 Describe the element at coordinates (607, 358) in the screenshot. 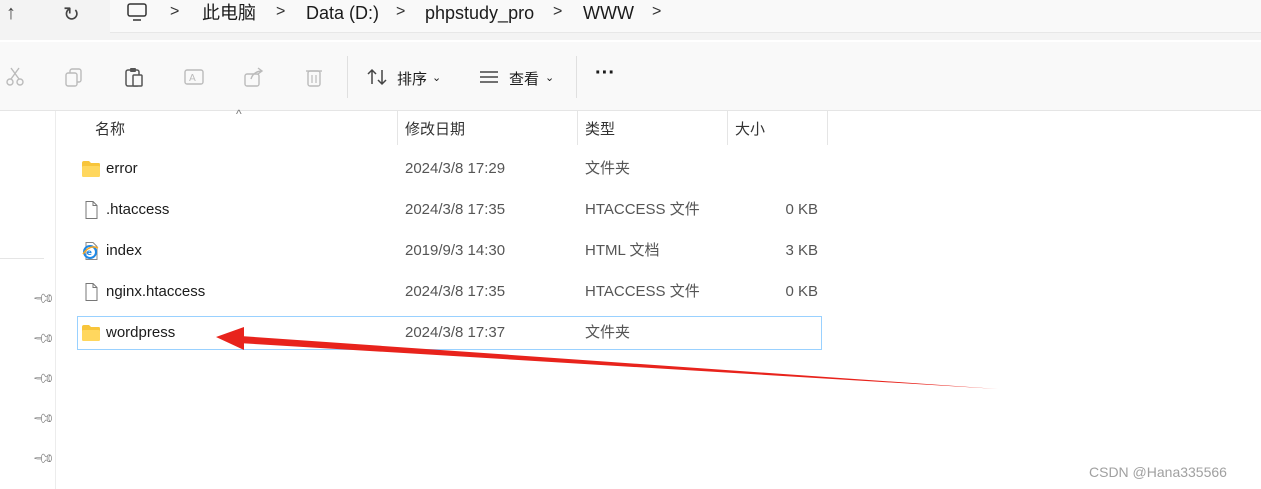

I see `annotation-arrow` at that location.